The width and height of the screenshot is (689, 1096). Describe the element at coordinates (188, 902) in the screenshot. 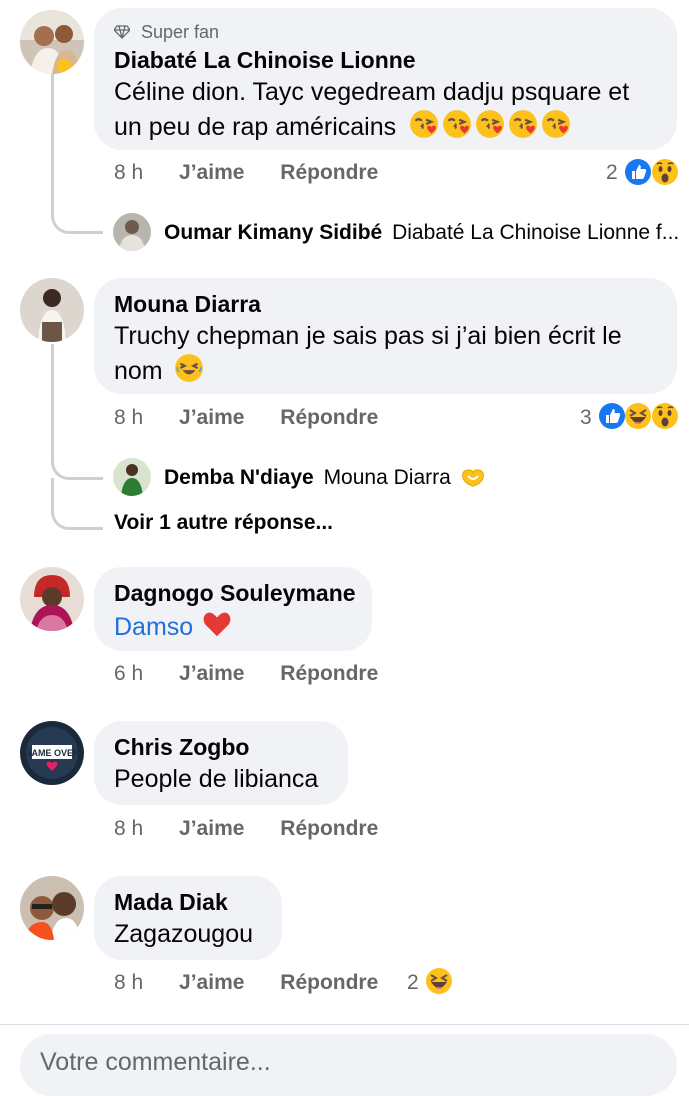

I see `comment-author: Mada Diak` at that location.